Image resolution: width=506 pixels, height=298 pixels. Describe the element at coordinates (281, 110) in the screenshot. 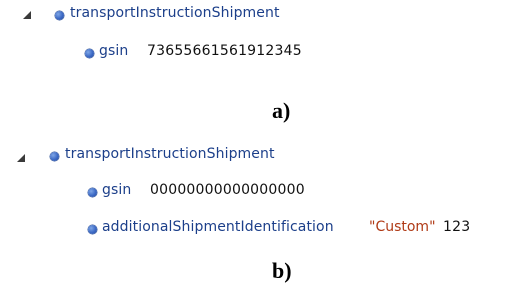

I see `figure-caption-a: a)` at that location.